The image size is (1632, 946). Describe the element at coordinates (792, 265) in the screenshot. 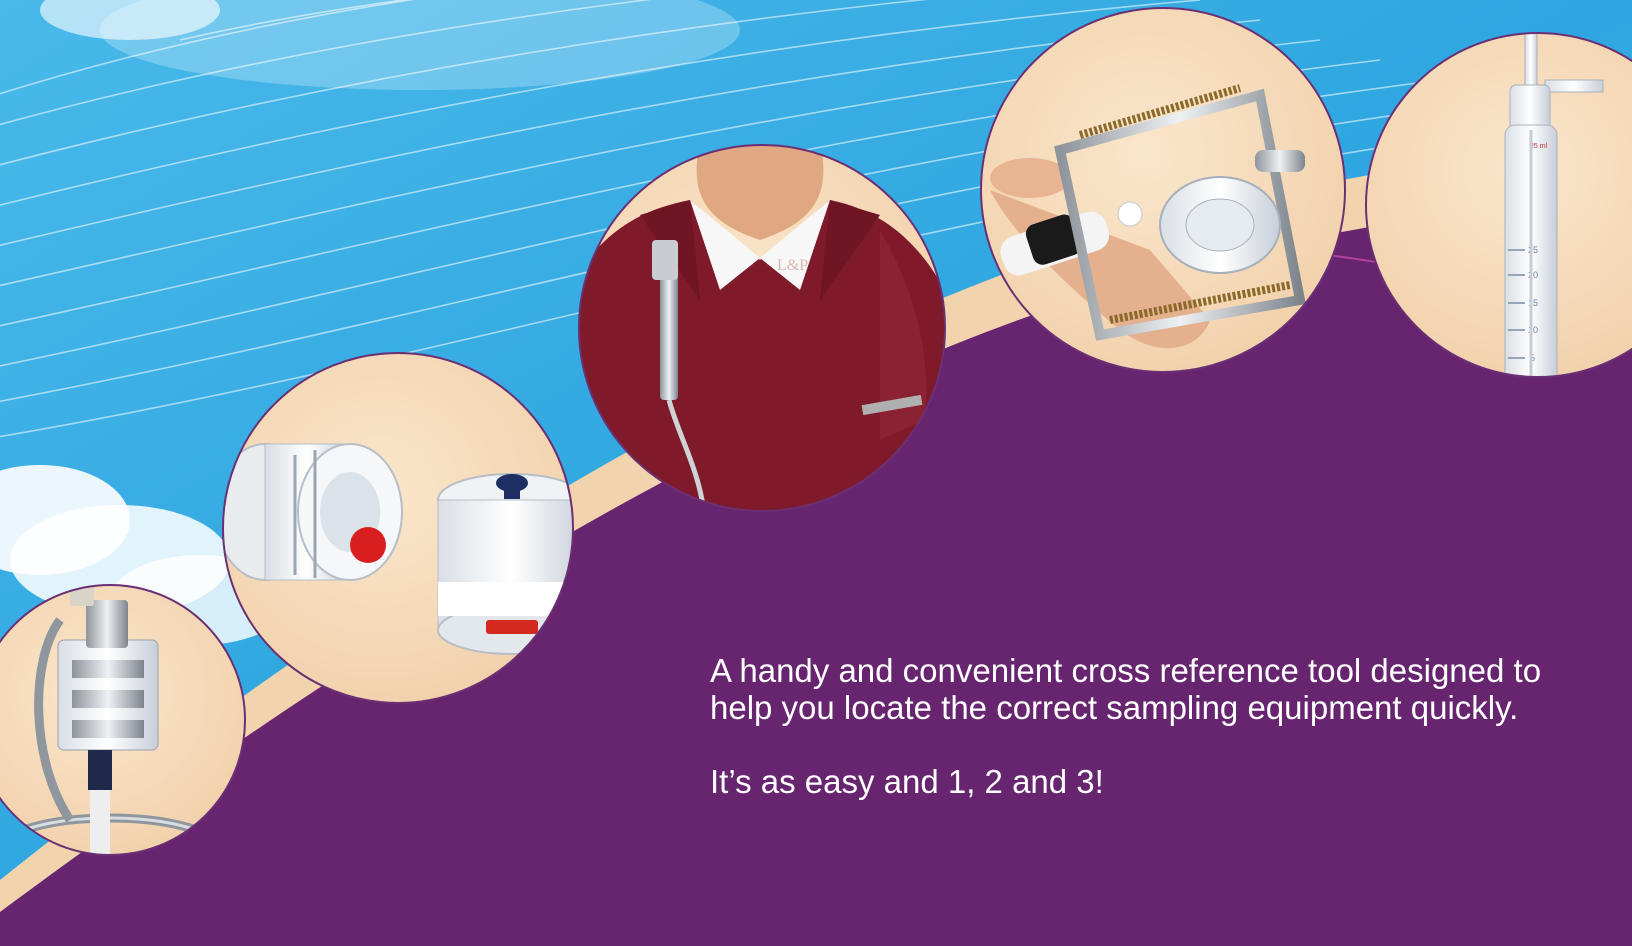

I see `svg-text: L&P` at that location.